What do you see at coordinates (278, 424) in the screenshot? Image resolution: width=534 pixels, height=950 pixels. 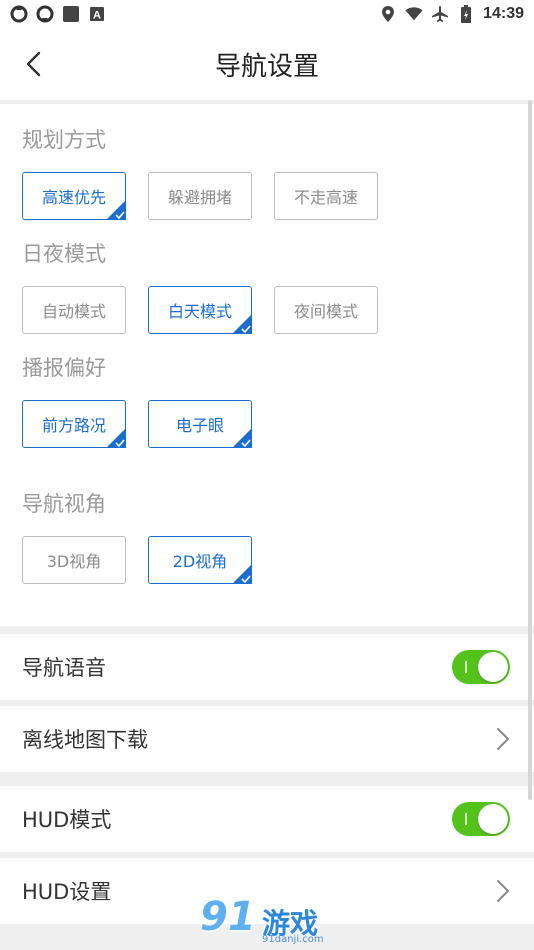 I see `broadcast-options: 前方路况 电子眼` at bounding box center [278, 424].